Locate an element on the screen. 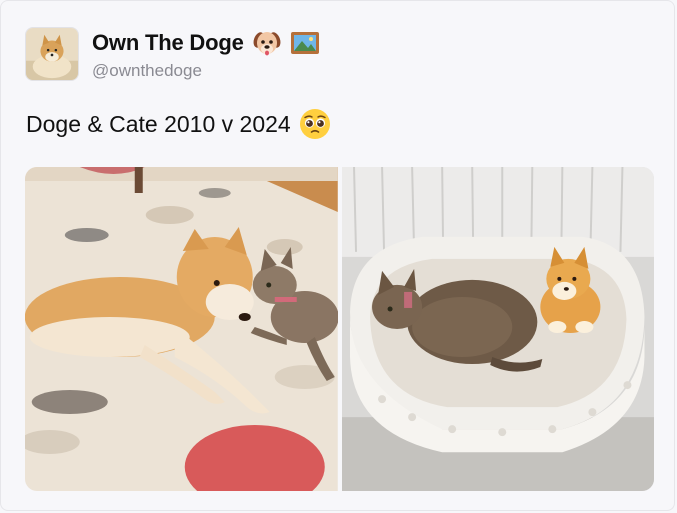  framed-picture-emoji-icon is located at coordinates (305, 43).